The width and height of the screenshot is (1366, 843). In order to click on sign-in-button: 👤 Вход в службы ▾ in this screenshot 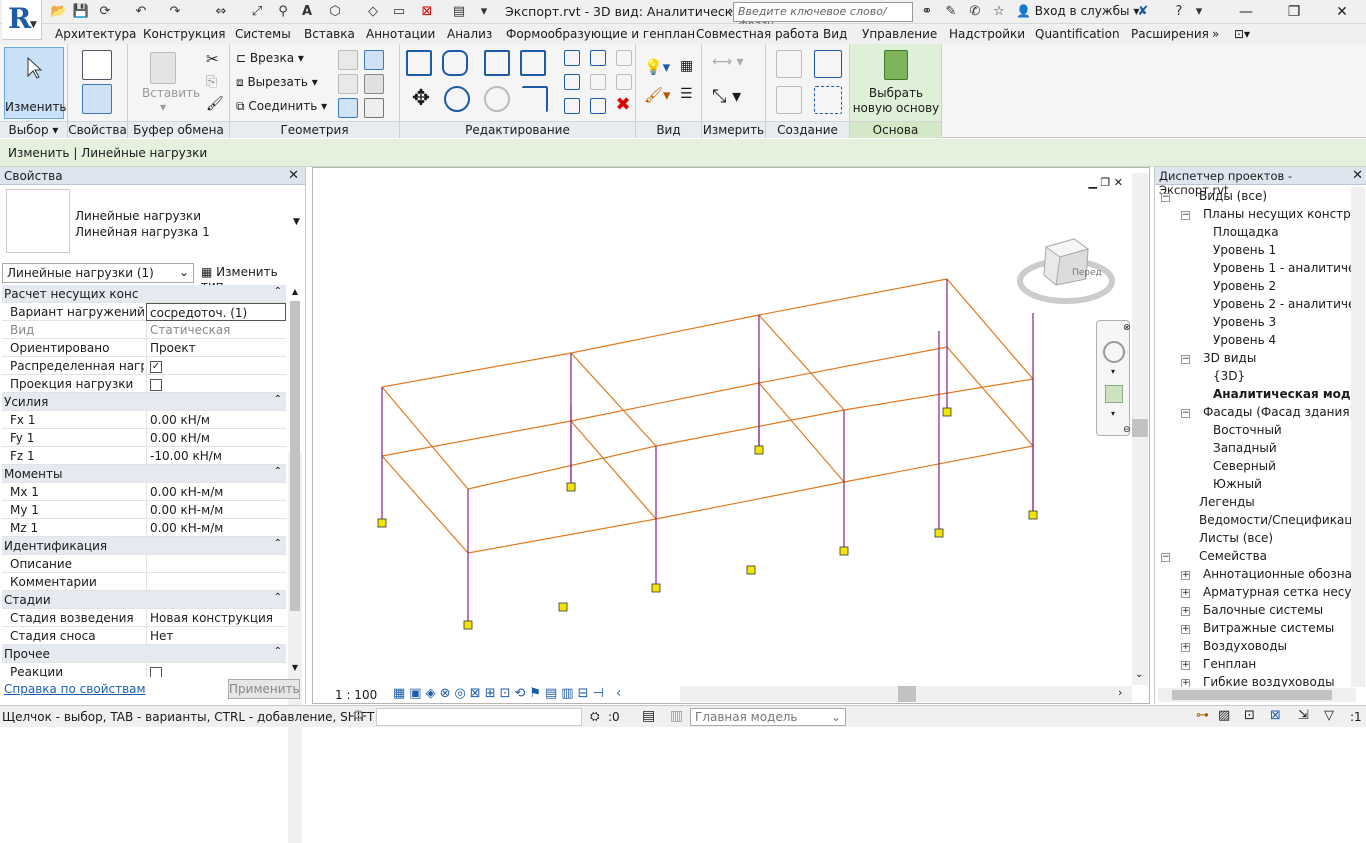, I will do `click(1077, 11)`.